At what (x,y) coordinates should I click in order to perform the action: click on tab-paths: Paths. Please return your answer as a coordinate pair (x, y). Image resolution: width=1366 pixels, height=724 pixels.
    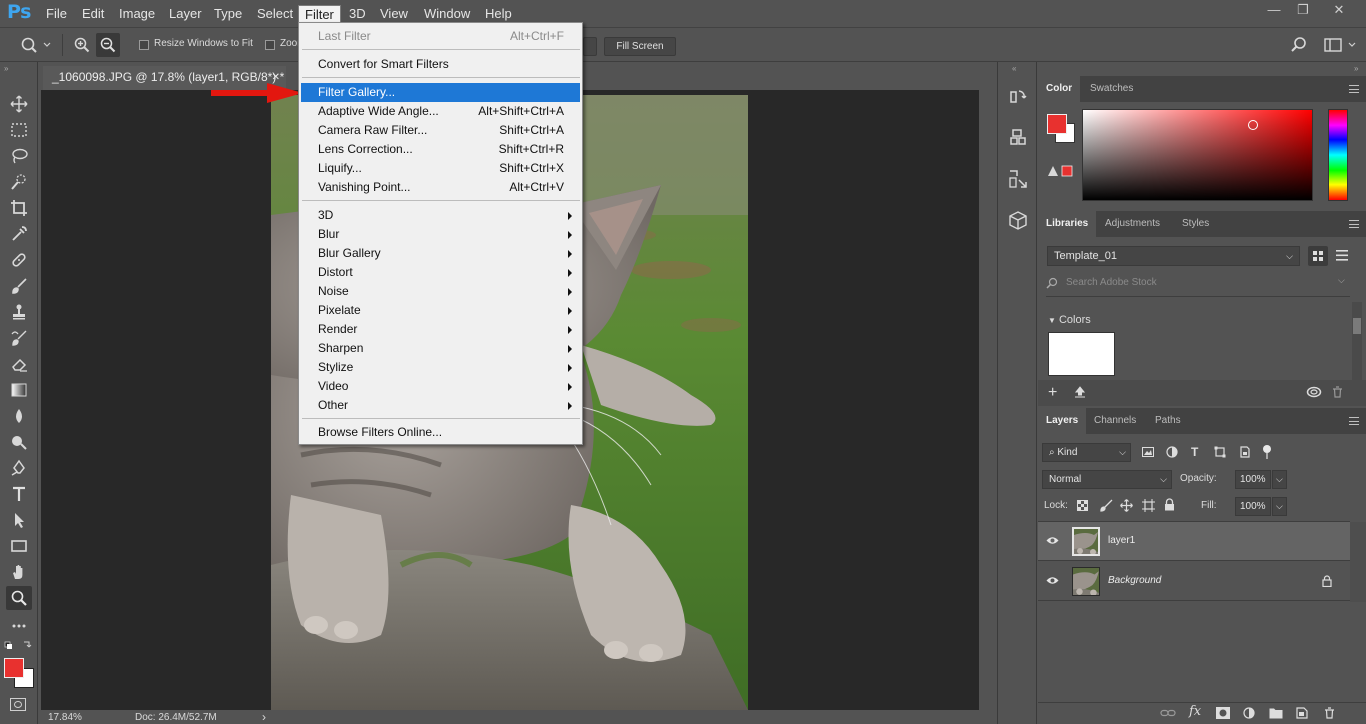
    Looking at the image, I should click on (1168, 421).